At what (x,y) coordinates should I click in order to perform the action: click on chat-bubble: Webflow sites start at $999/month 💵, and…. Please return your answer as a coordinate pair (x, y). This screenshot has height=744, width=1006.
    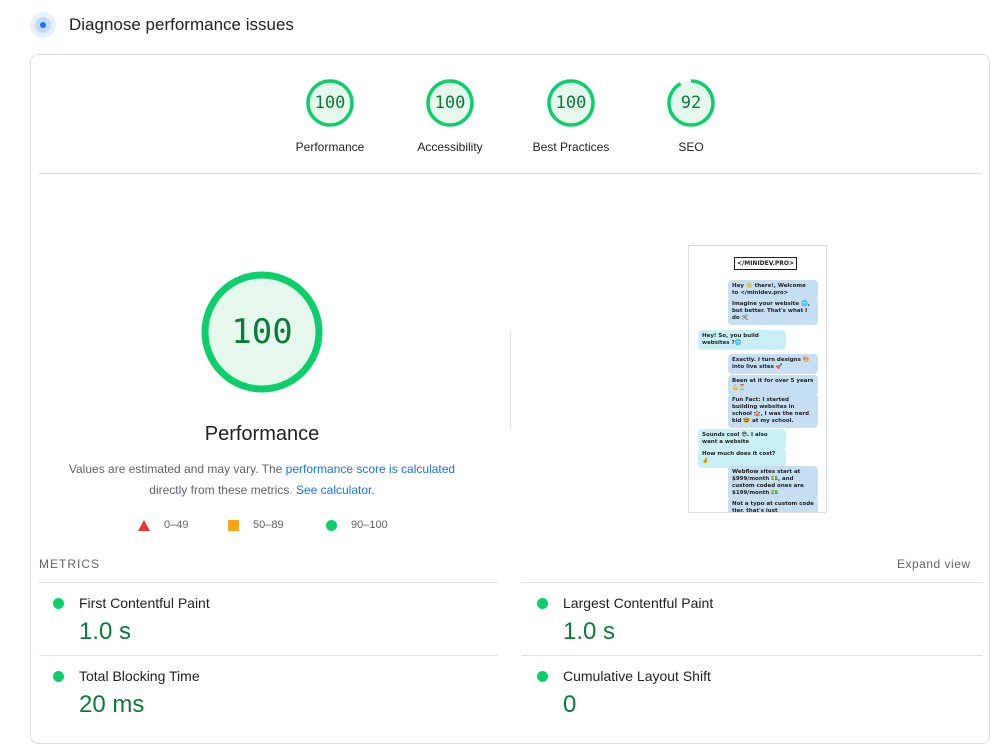
    Looking at the image, I should click on (773, 483).